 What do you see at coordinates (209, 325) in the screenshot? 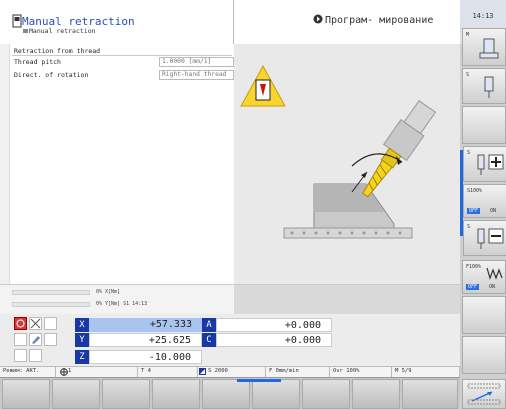
I see `axis-letter-a: A` at bounding box center [209, 325].